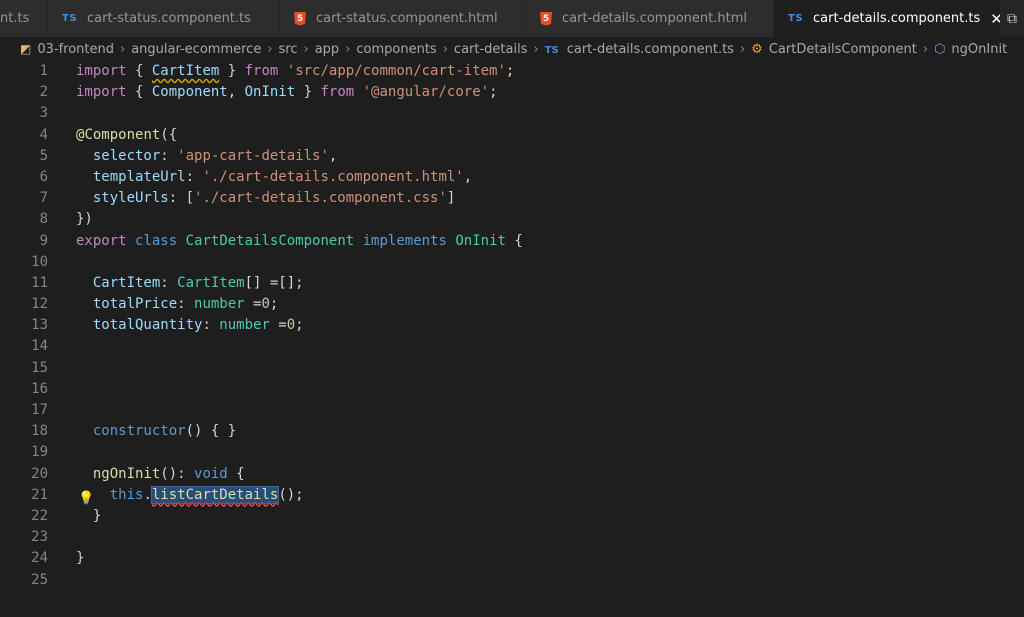 The width and height of the screenshot is (1024, 617). Describe the element at coordinates (512, 558) in the screenshot. I see `code-line: 24}` at that location.